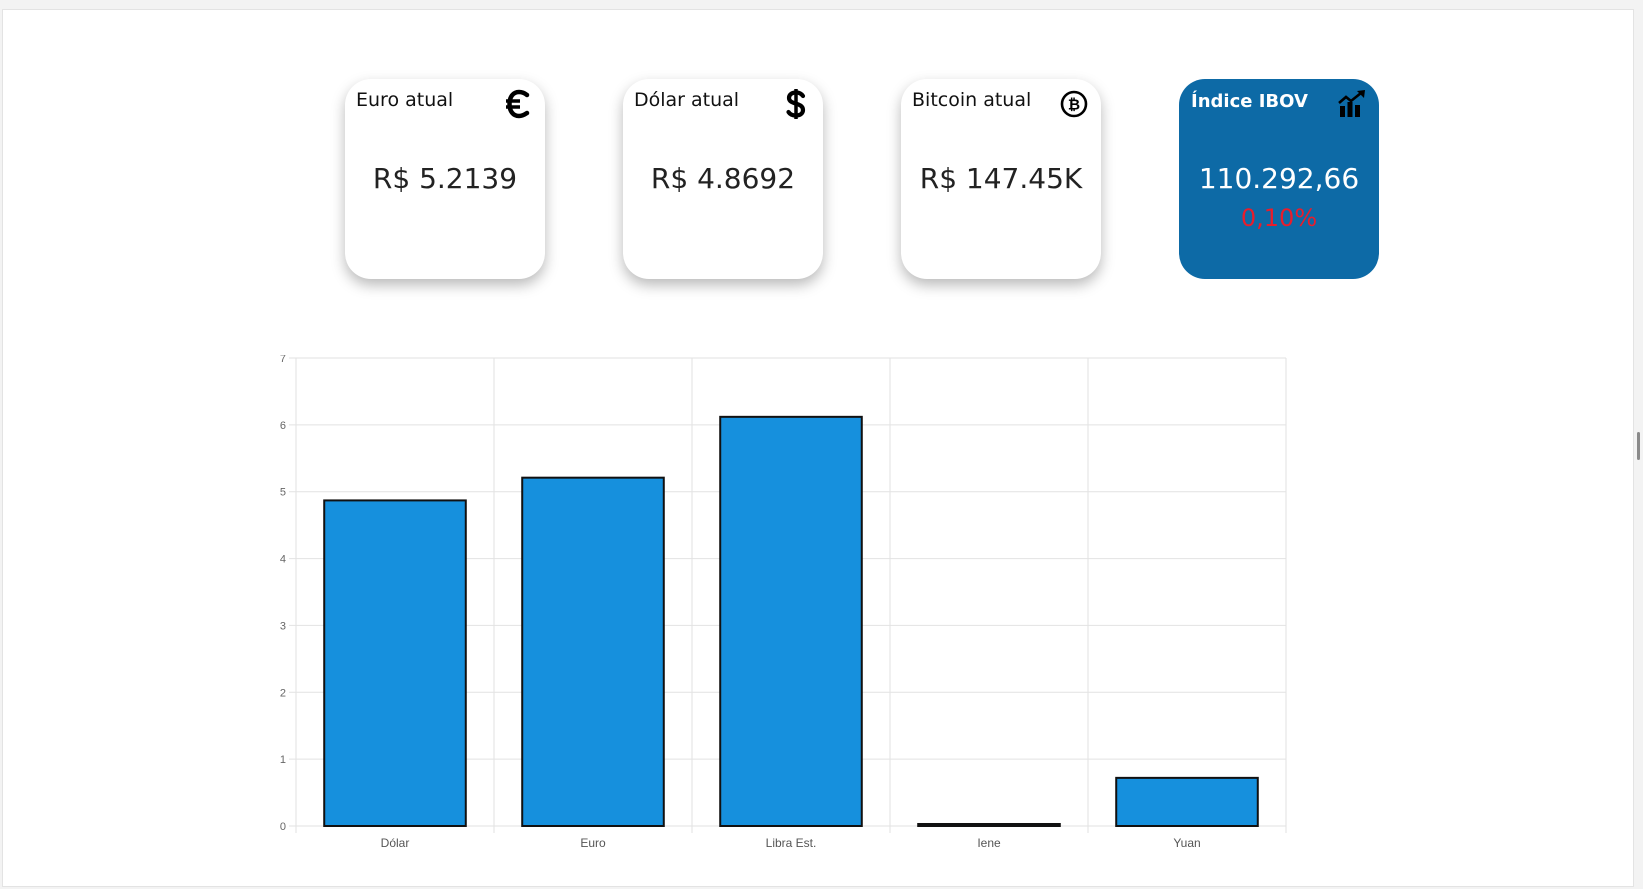  I want to click on dollar-card: Dólar atual R$ 4.8692, so click(723, 179).